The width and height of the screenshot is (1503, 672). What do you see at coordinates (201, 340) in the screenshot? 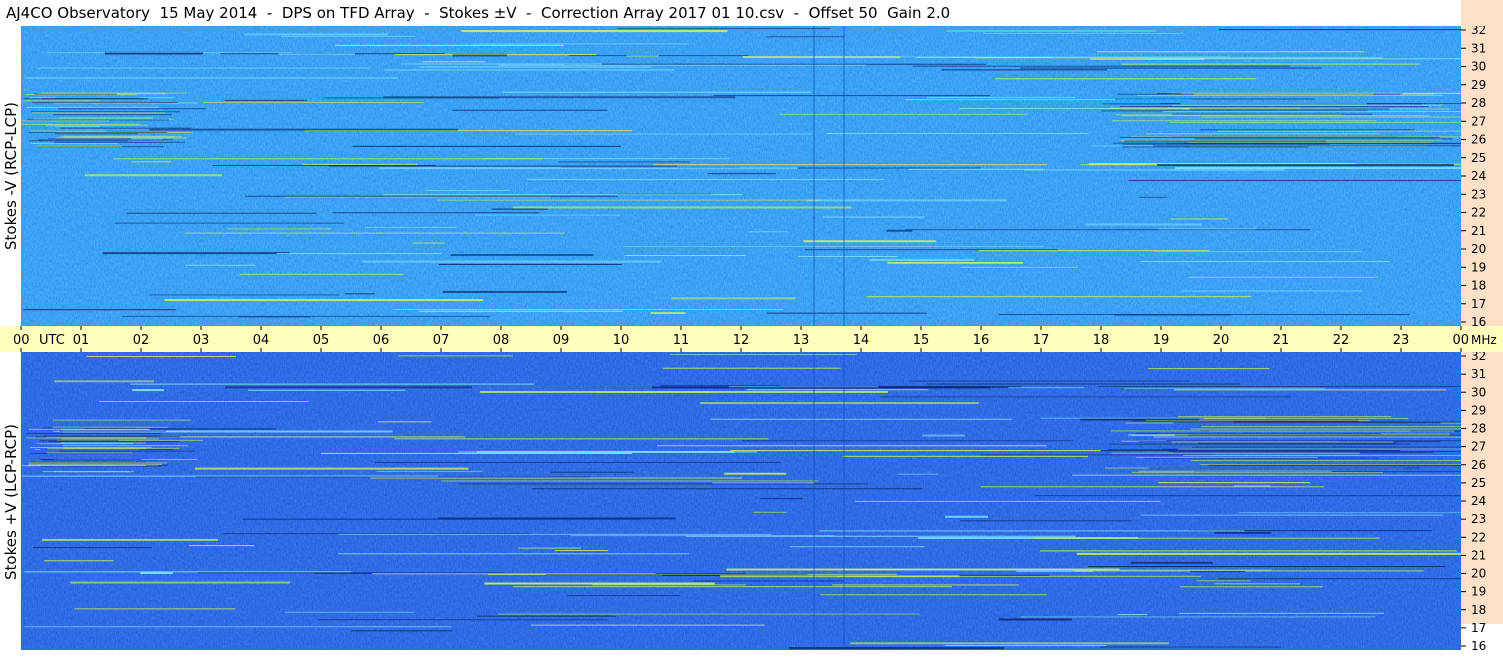
I see `time-tick-label: 03` at bounding box center [201, 340].